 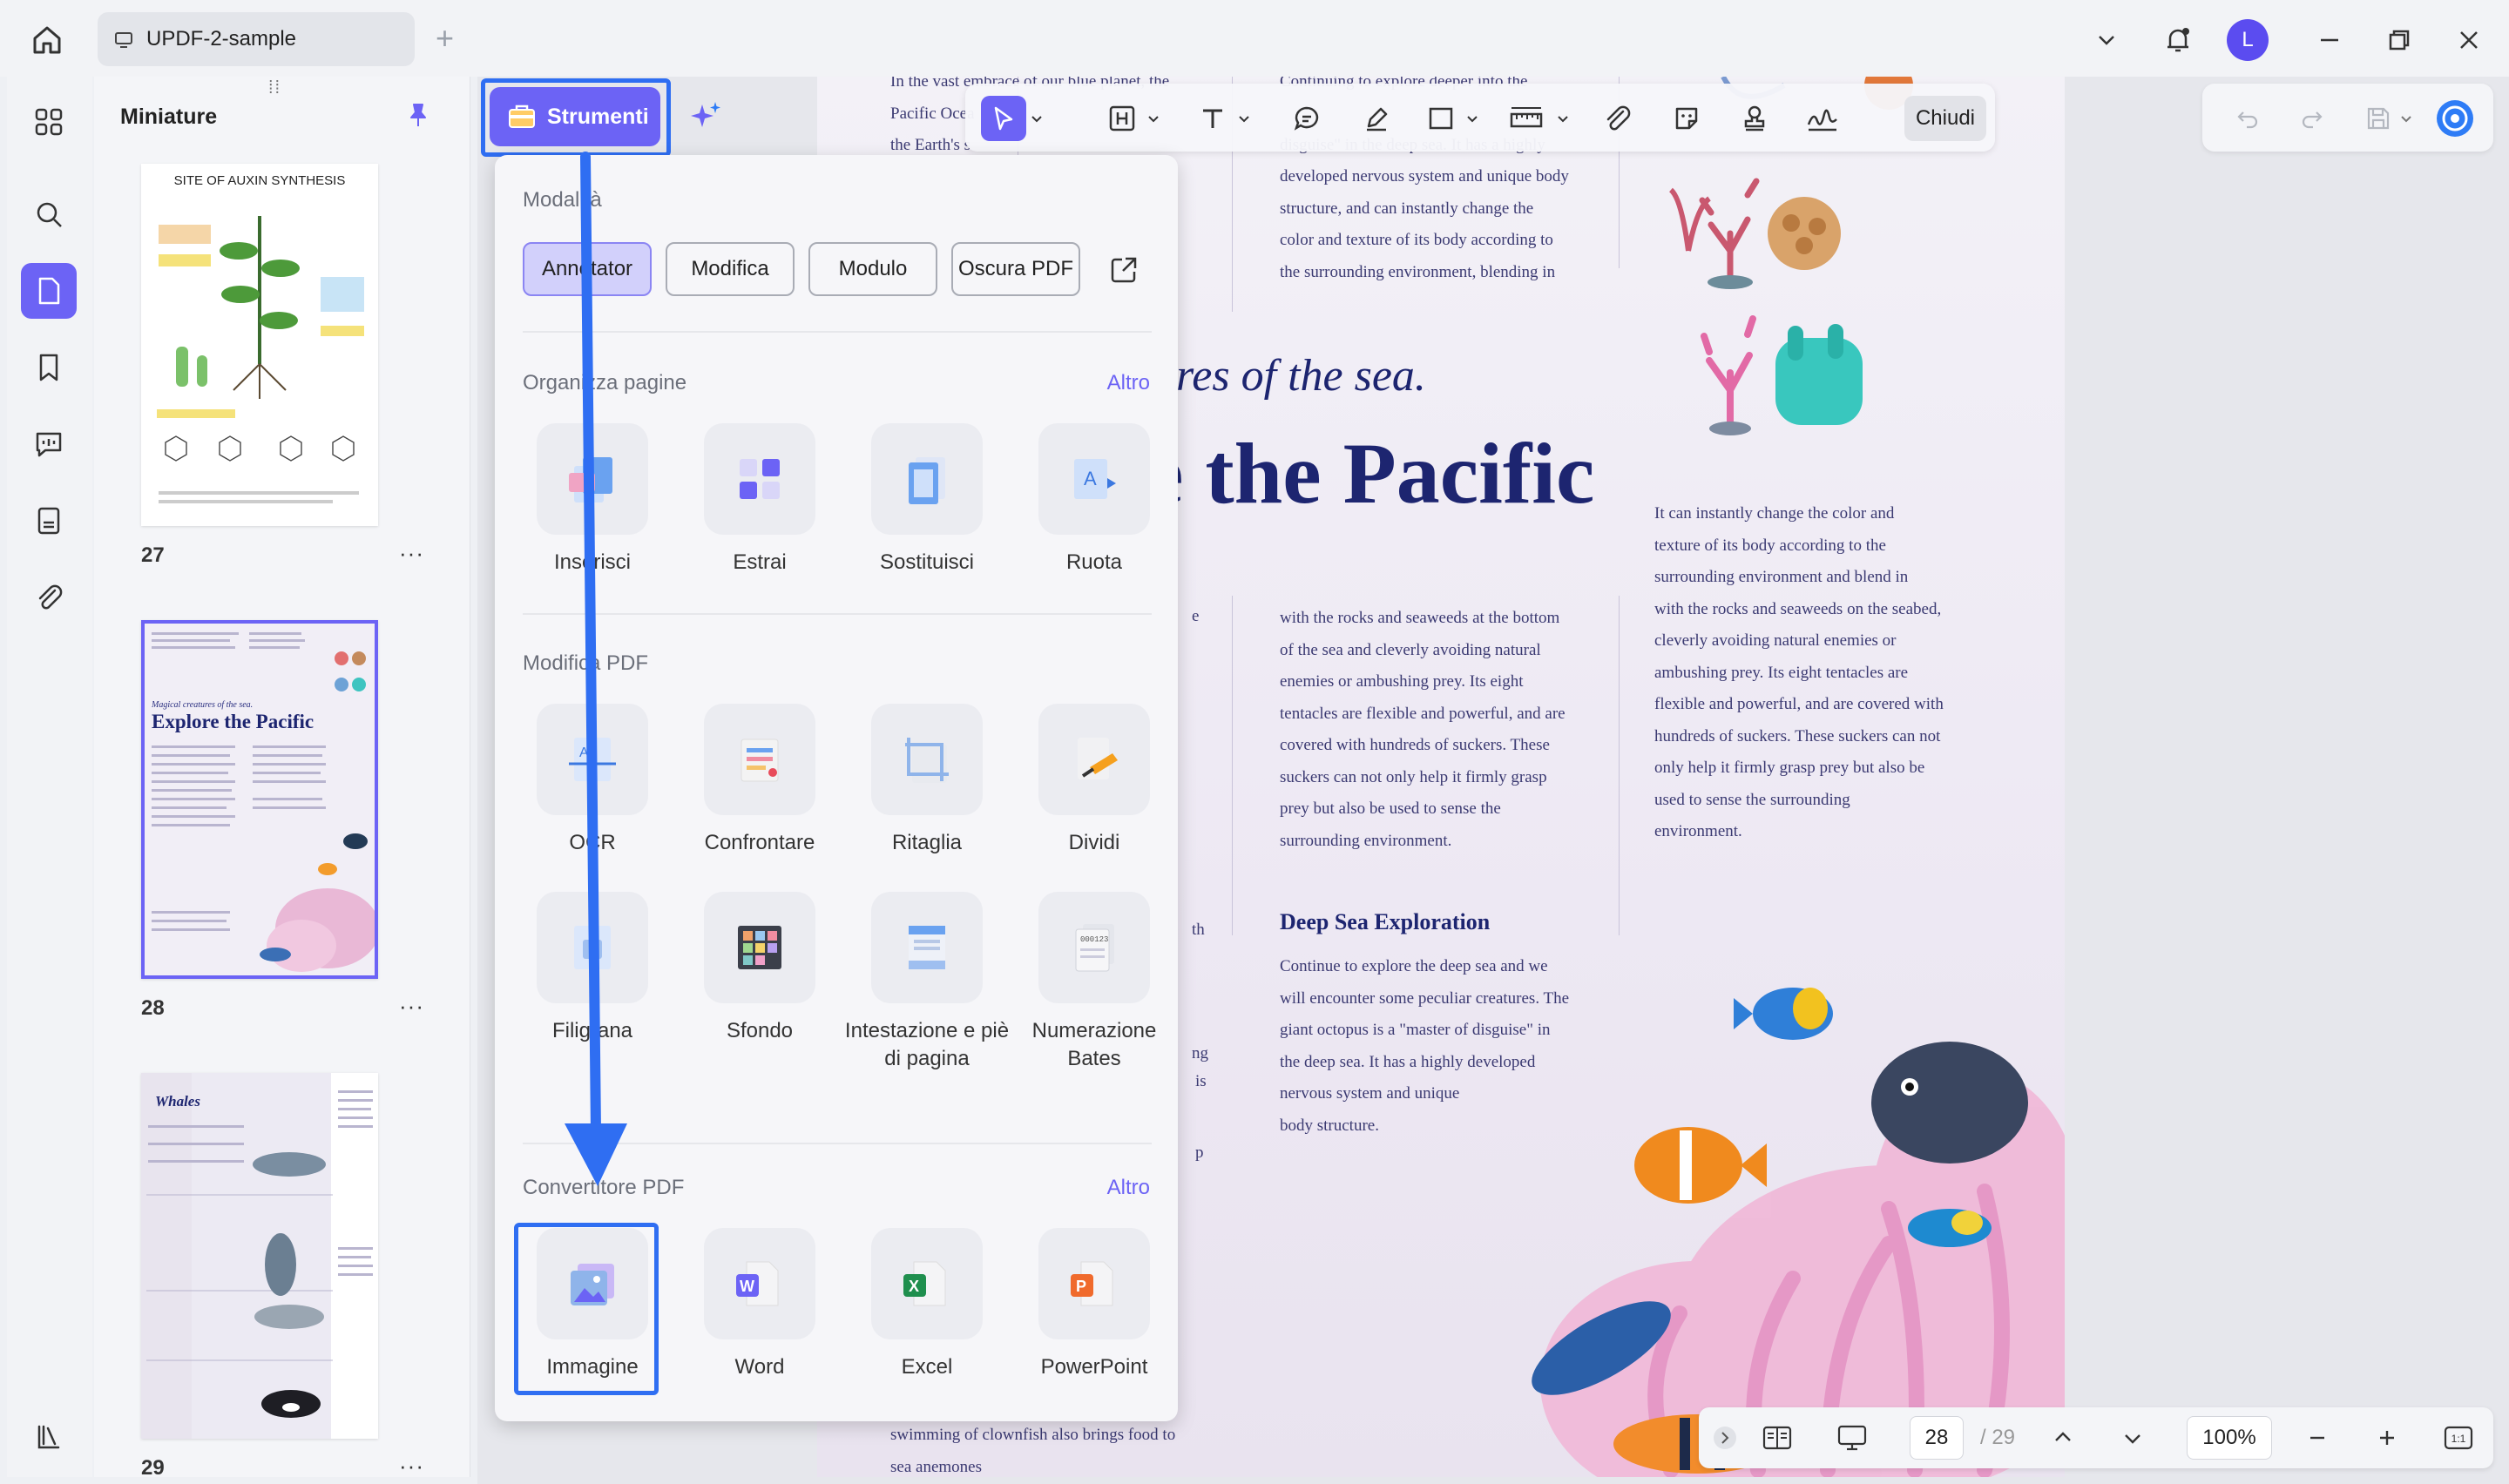 What do you see at coordinates (1441, 118) in the screenshot?
I see `rectangle-shape-icon` at bounding box center [1441, 118].